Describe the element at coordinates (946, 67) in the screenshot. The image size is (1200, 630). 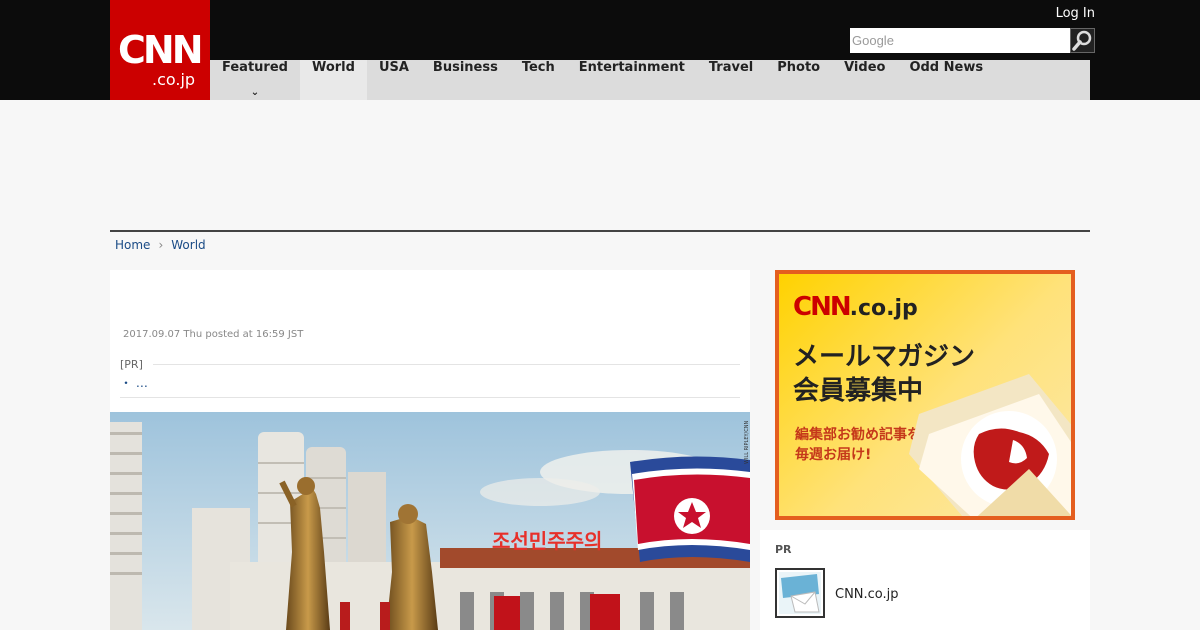
I see `nav-label: Odd News` at that location.